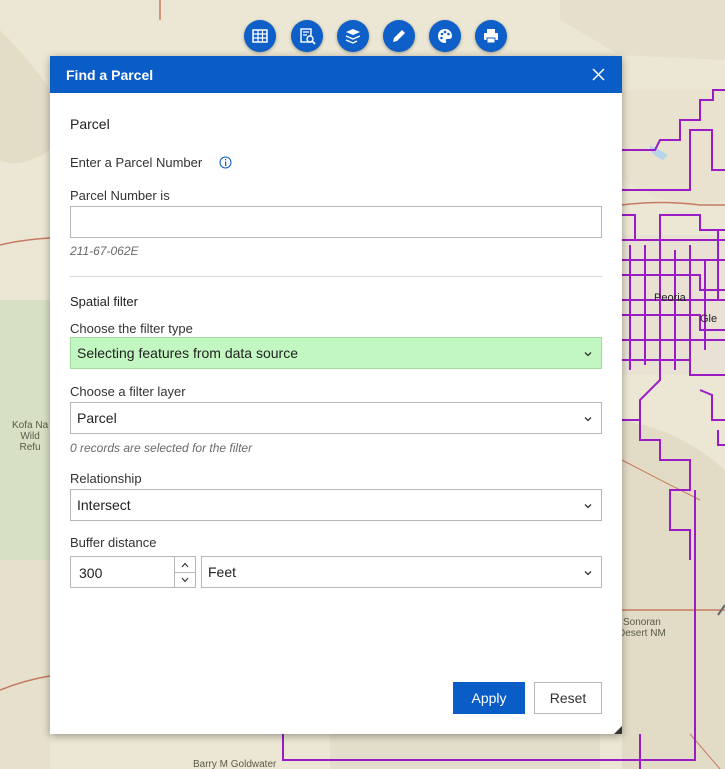 This screenshot has width=725, height=769. What do you see at coordinates (30, 436) in the screenshot?
I see `map-label-kofa: Kofa Na Wild Refu` at bounding box center [30, 436].